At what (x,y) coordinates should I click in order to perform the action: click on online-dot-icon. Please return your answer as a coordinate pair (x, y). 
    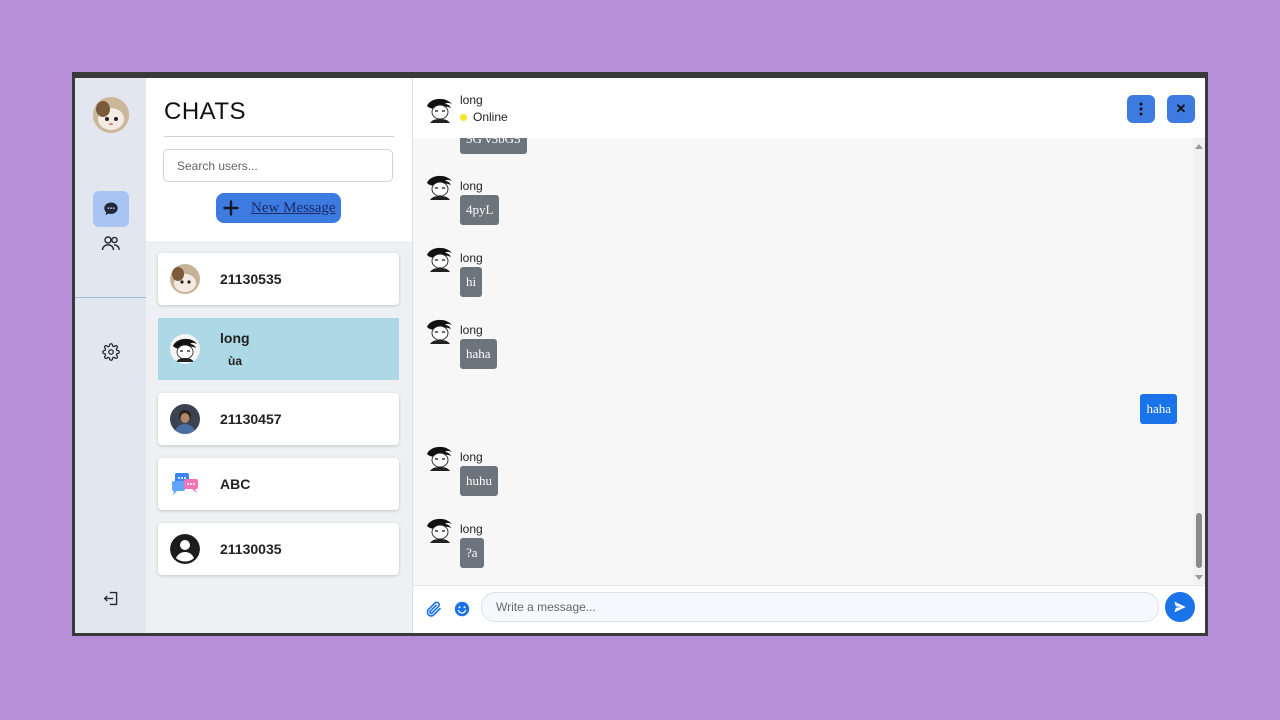
    Looking at the image, I should click on (463, 117).